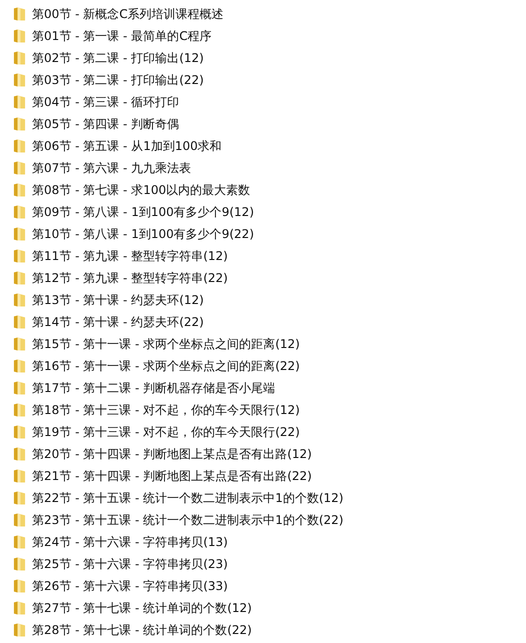  What do you see at coordinates (143, 234) in the screenshot?
I see `folder-name: 第10节 - 第八课 - 1到100有多少个9(22)` at bounding box center [143, 234].